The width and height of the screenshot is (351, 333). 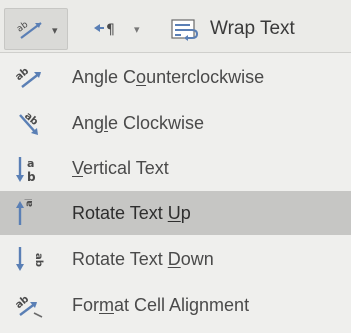 I want to click on wrap-text-icon, so click(x=186, y=32).